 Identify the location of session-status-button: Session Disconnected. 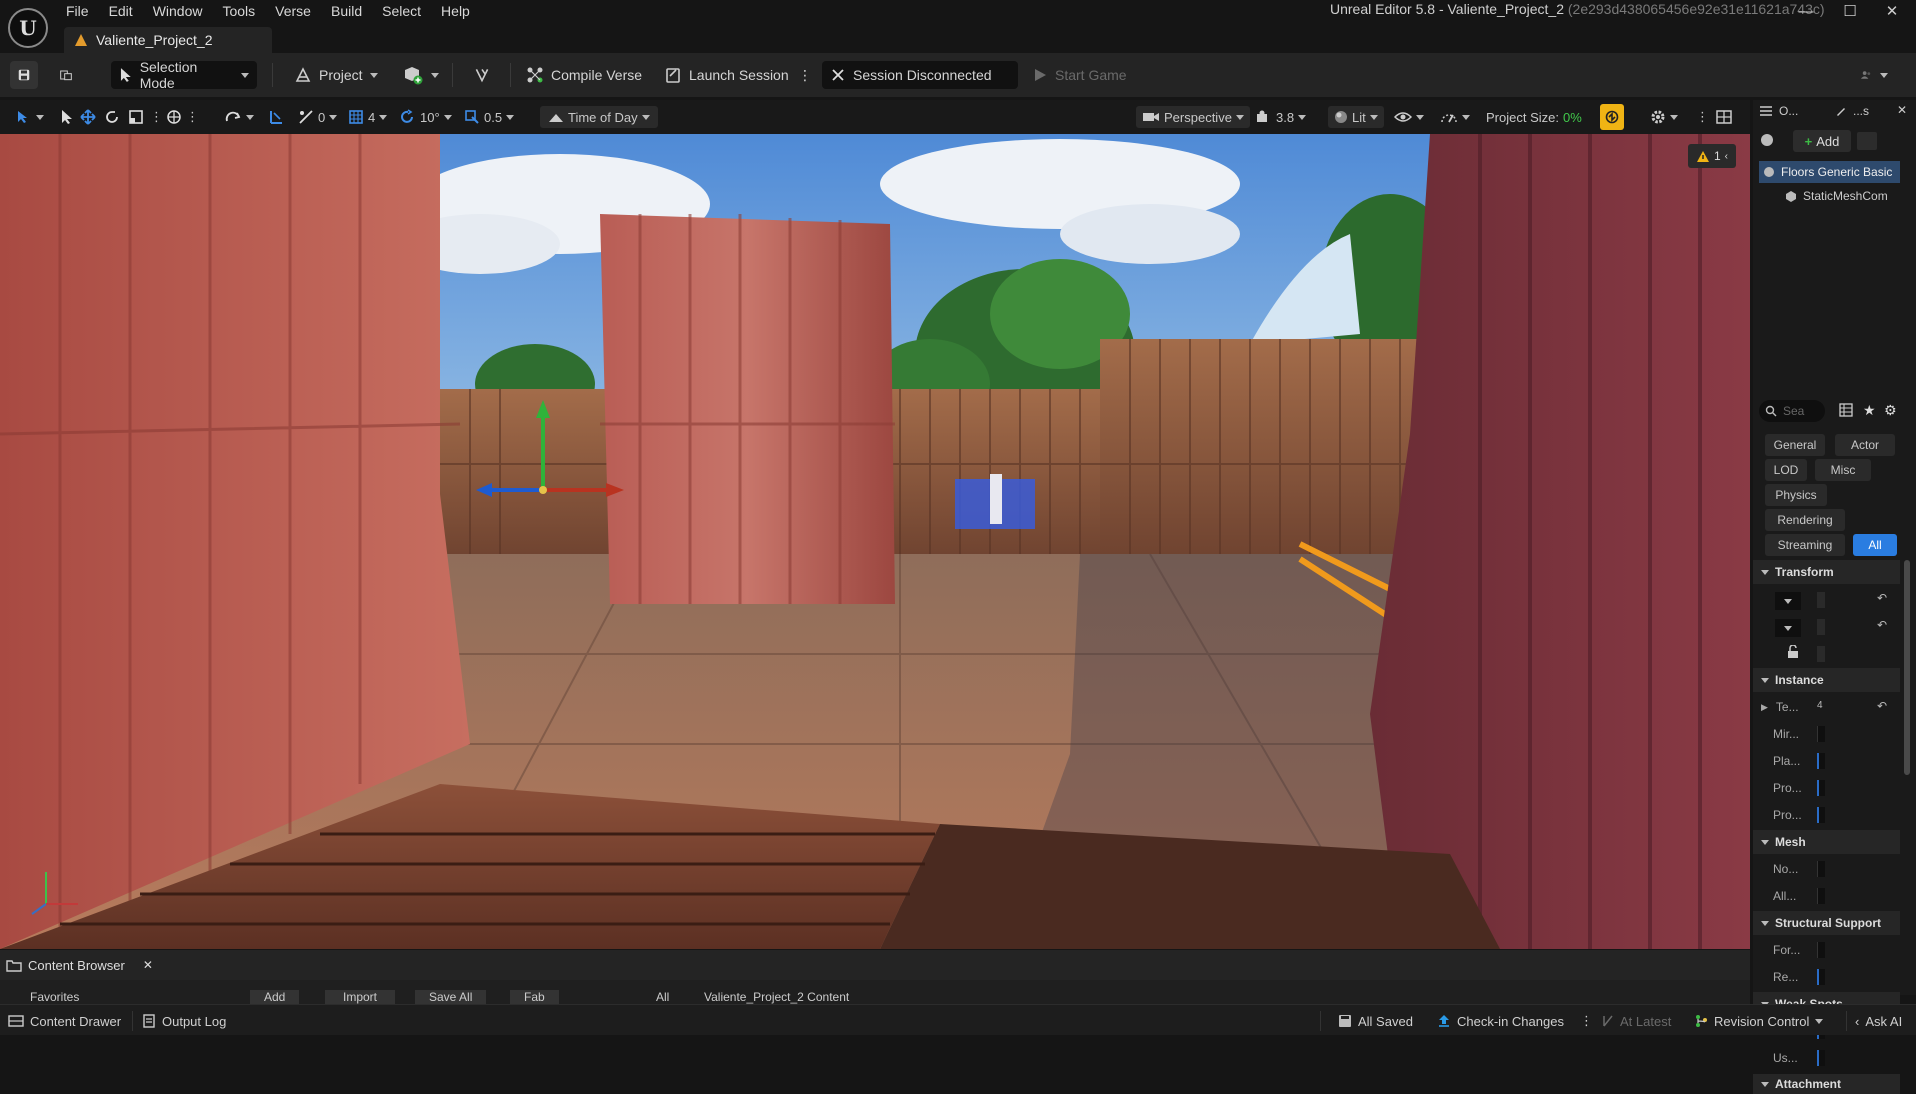
(920, 75).